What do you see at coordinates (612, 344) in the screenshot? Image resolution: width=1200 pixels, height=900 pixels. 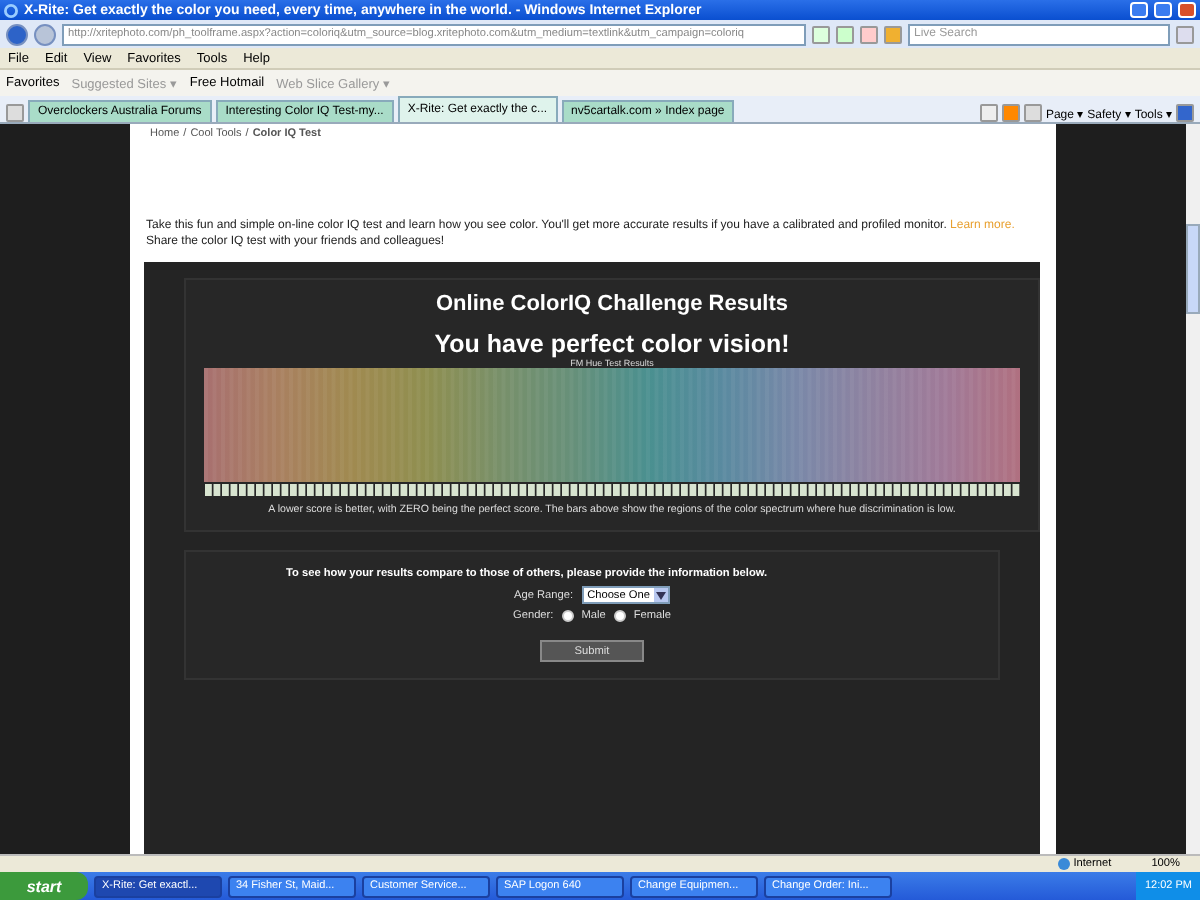 I see `results-headline: You have perfect color vision!` at bounding box center [612, 344].